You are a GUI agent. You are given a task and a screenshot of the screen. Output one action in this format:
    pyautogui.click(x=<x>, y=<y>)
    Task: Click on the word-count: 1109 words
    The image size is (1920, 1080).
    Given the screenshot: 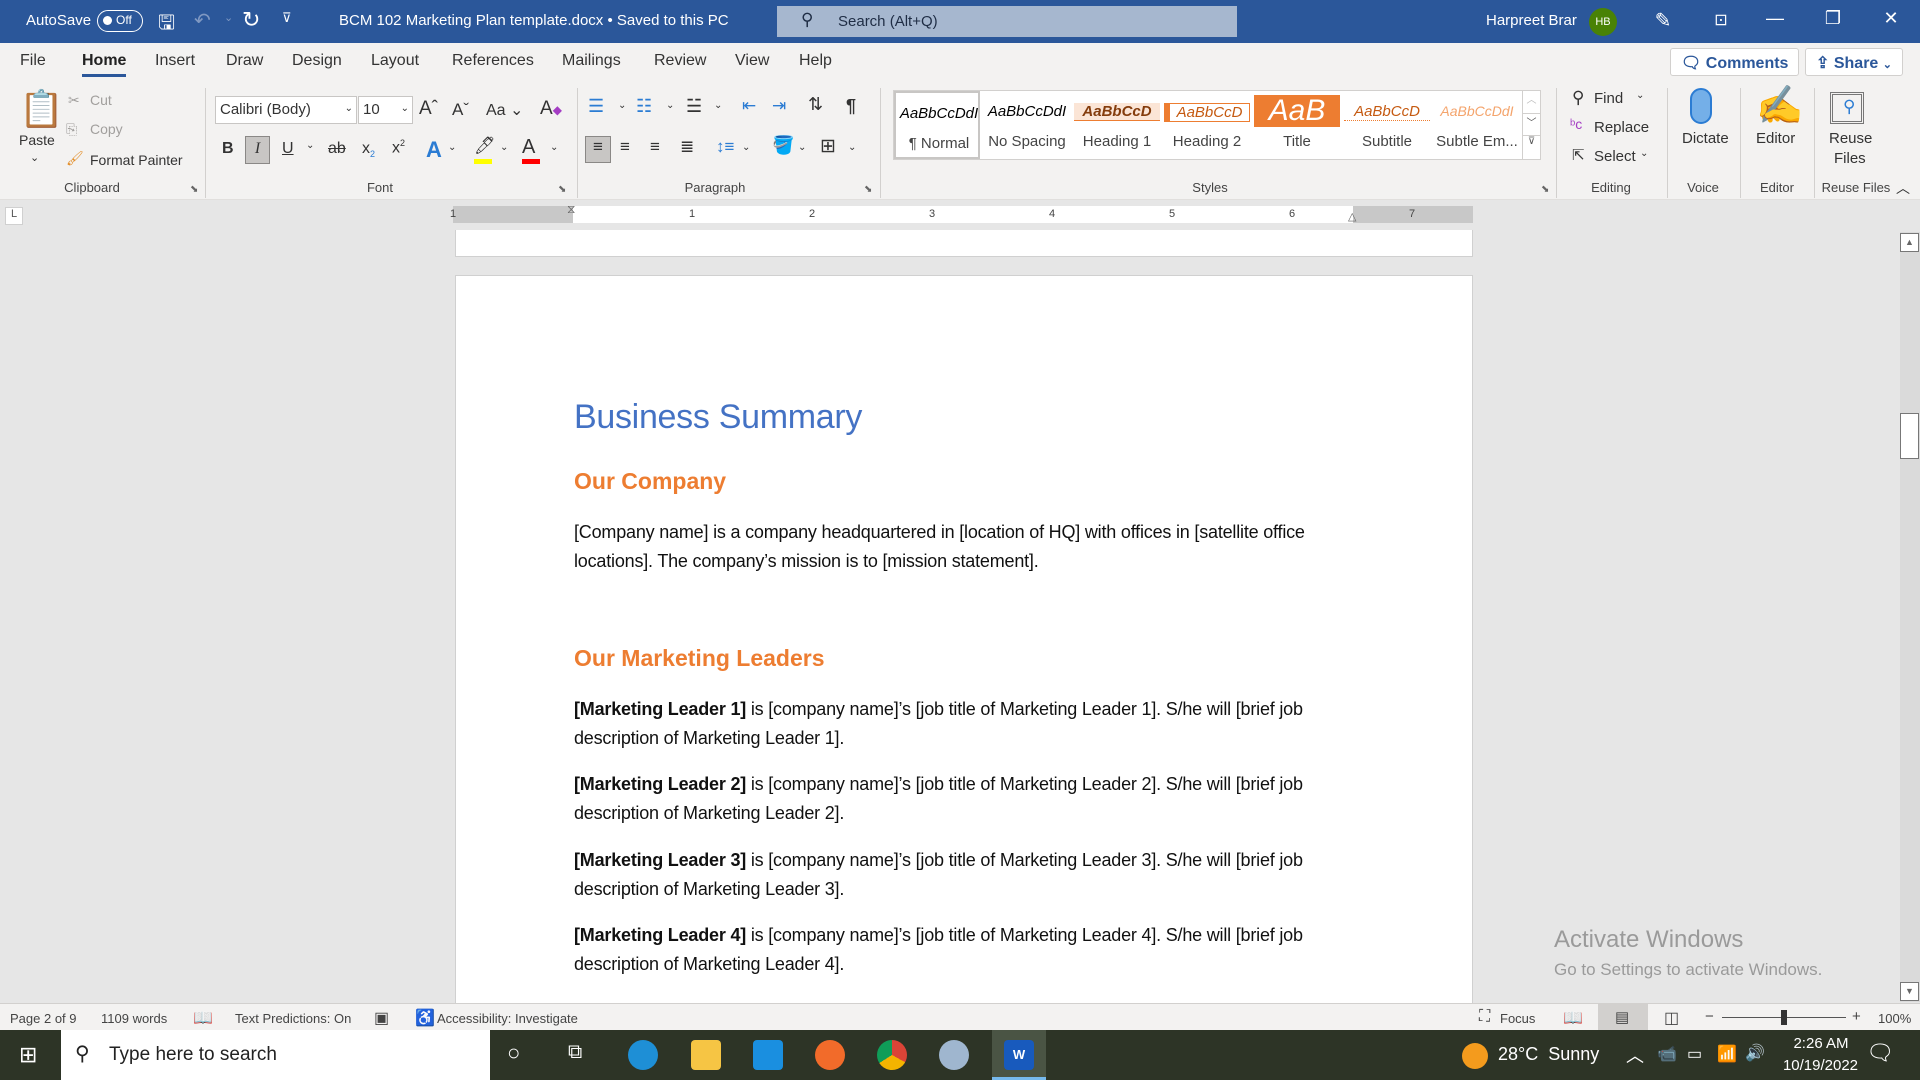 What is the action you would take?
    pyautogui.click(x=134, y=1018)
    